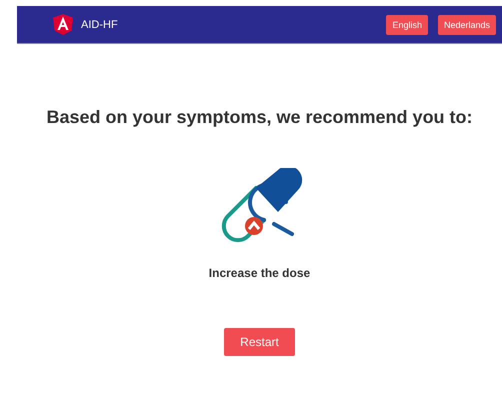  I want to click on recommendation-heading: Based on your symptoms, we recommend you to:, so click(259, 117).